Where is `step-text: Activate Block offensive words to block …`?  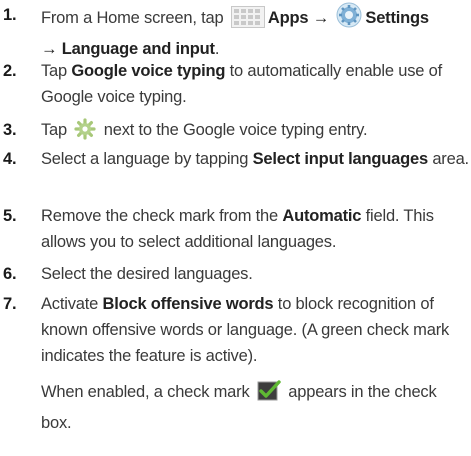 step-text: Activate Block offensive words to block … is located at coordinates (245, 330).